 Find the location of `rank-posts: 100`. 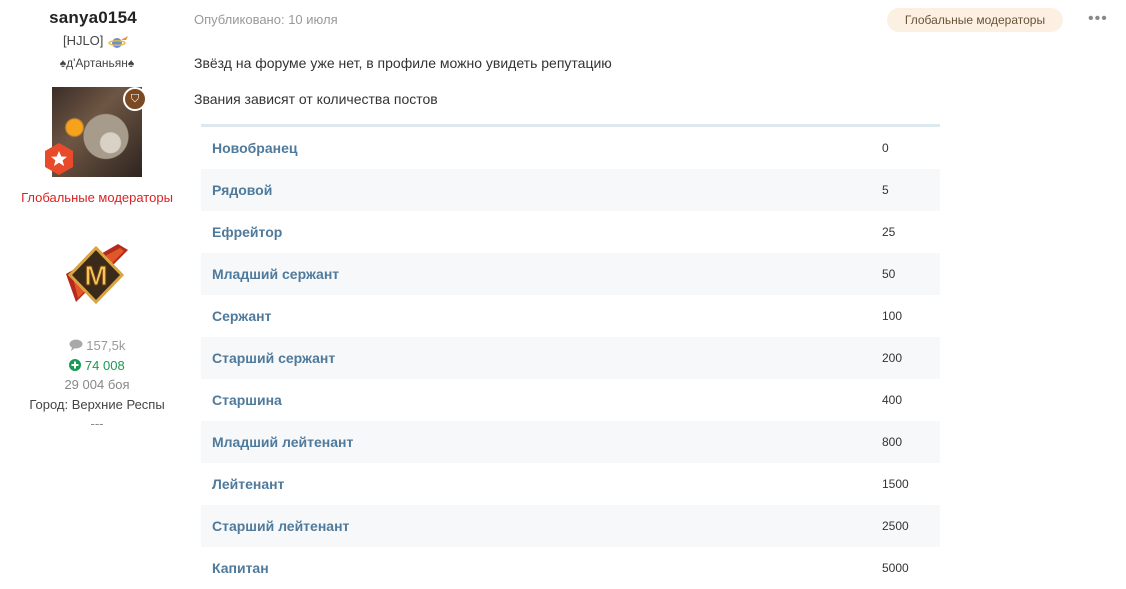

rank-posts: 100 is located at coordinates (892, 316).